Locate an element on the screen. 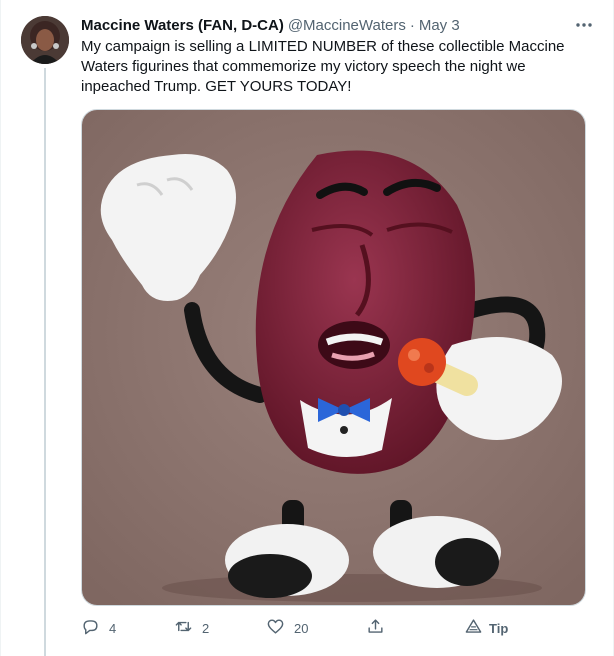 The height and width of the screenshot is (656, 614). more-horizontal-icon is located at coordinates (584, 25).